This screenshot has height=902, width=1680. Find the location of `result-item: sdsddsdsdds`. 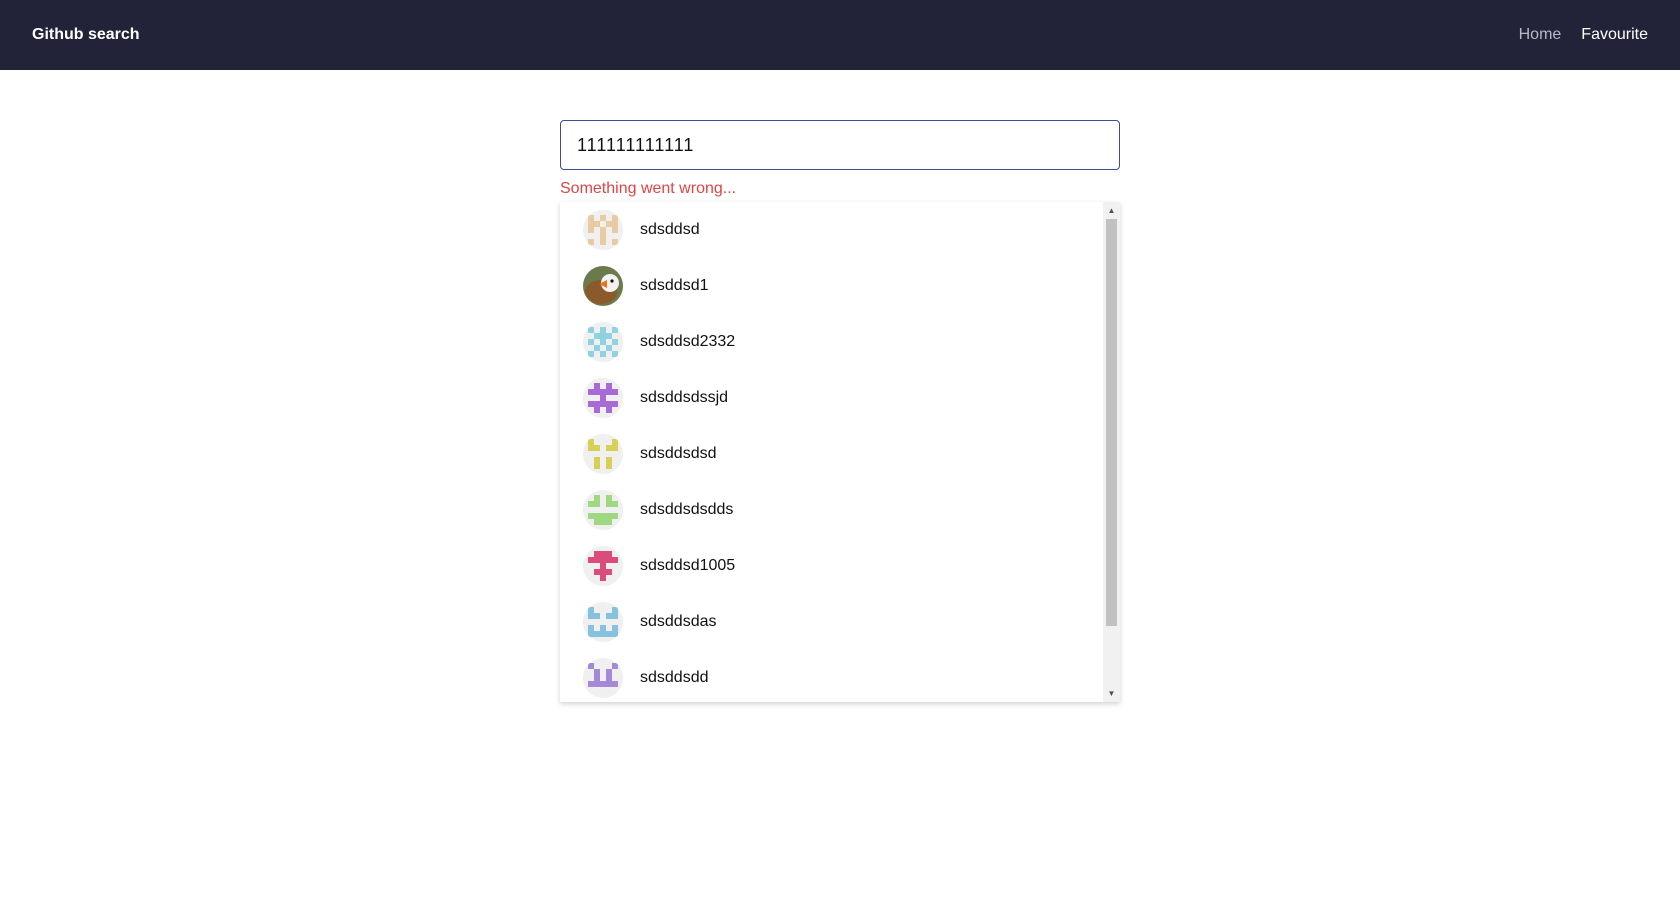

result-item: sdsddsdsdds is located at coordinates (832, 510).